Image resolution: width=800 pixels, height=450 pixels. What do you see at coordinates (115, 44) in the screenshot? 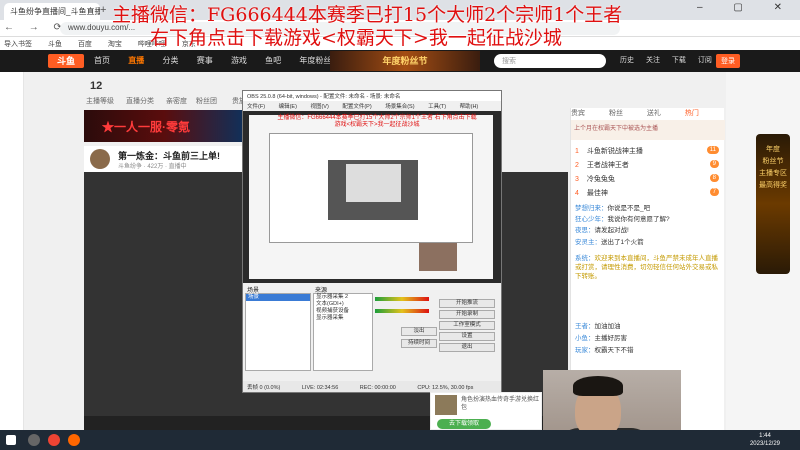
I see `bookmark-item: 淘宝` at bounding box center [115, 44].